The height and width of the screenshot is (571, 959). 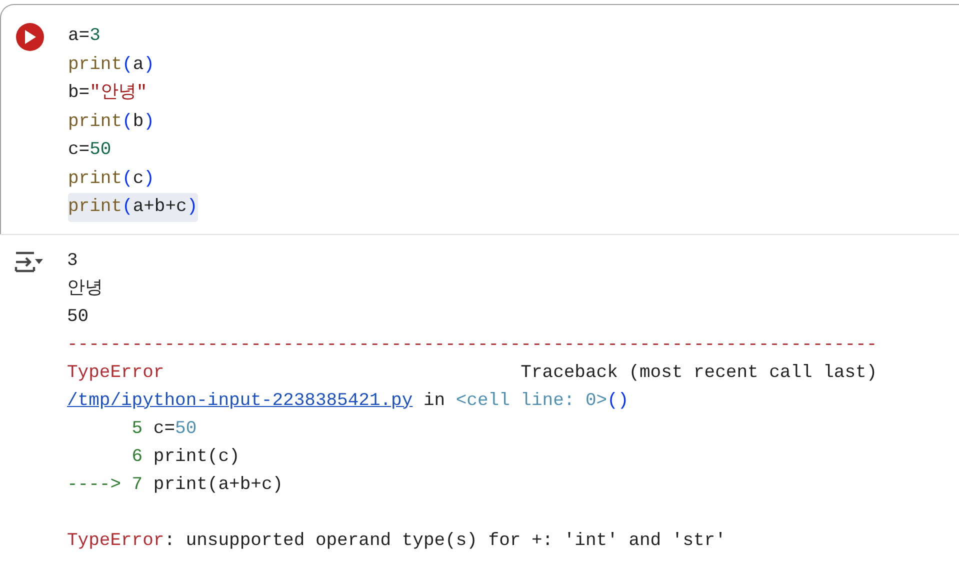 I want to click on output-line: 안녕, so click(x=85, y=289).